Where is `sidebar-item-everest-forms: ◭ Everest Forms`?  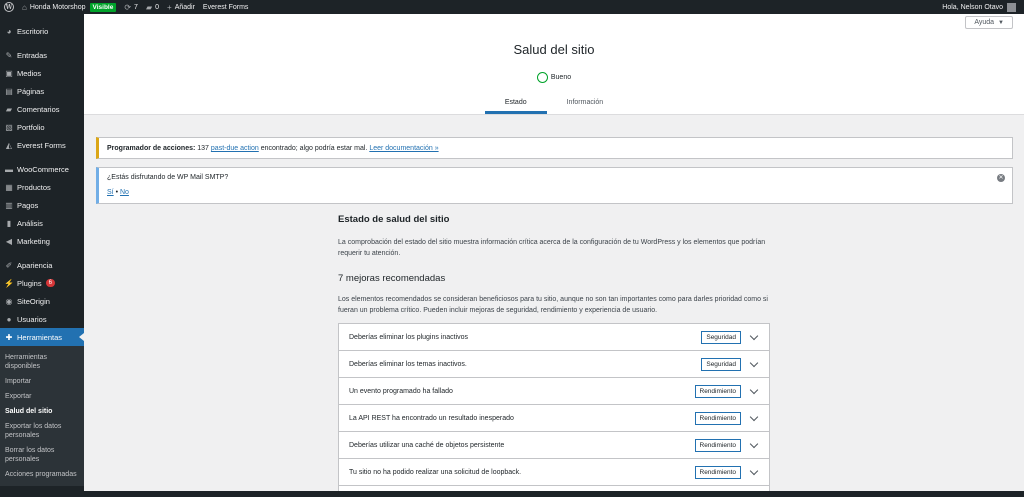 sidebar-item-everest-forms: ◭ Everest Forms is located at coordinates (42, 145).